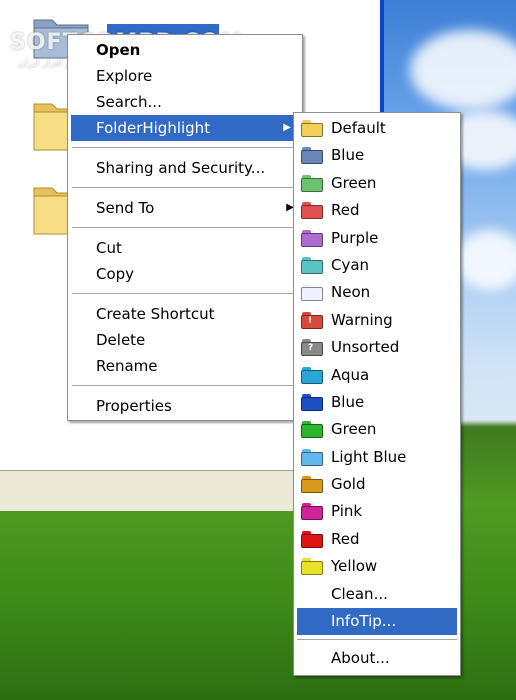 This screenshot has width=516, height=700. I want to click on menu-item-label: Explore, so click(124, 76).